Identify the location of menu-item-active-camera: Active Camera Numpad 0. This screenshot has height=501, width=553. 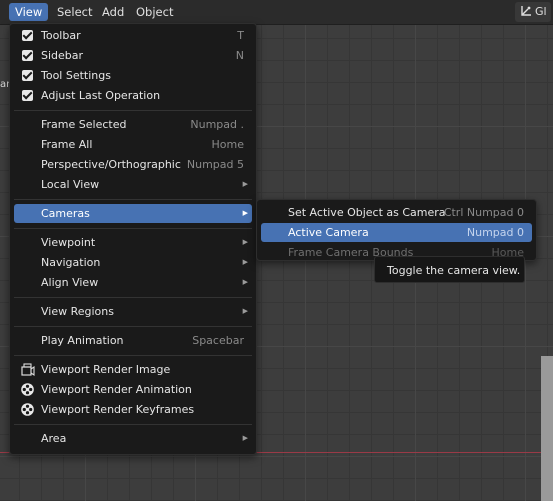
(396, 232).